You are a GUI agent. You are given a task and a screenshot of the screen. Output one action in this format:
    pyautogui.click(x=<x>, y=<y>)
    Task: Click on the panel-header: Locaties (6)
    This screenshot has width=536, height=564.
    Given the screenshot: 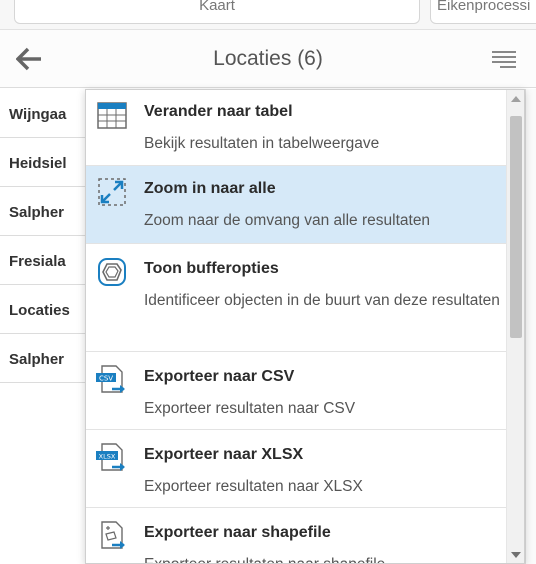 What is the action you would take?
    pyautogui.click(x=268, y=59)
    